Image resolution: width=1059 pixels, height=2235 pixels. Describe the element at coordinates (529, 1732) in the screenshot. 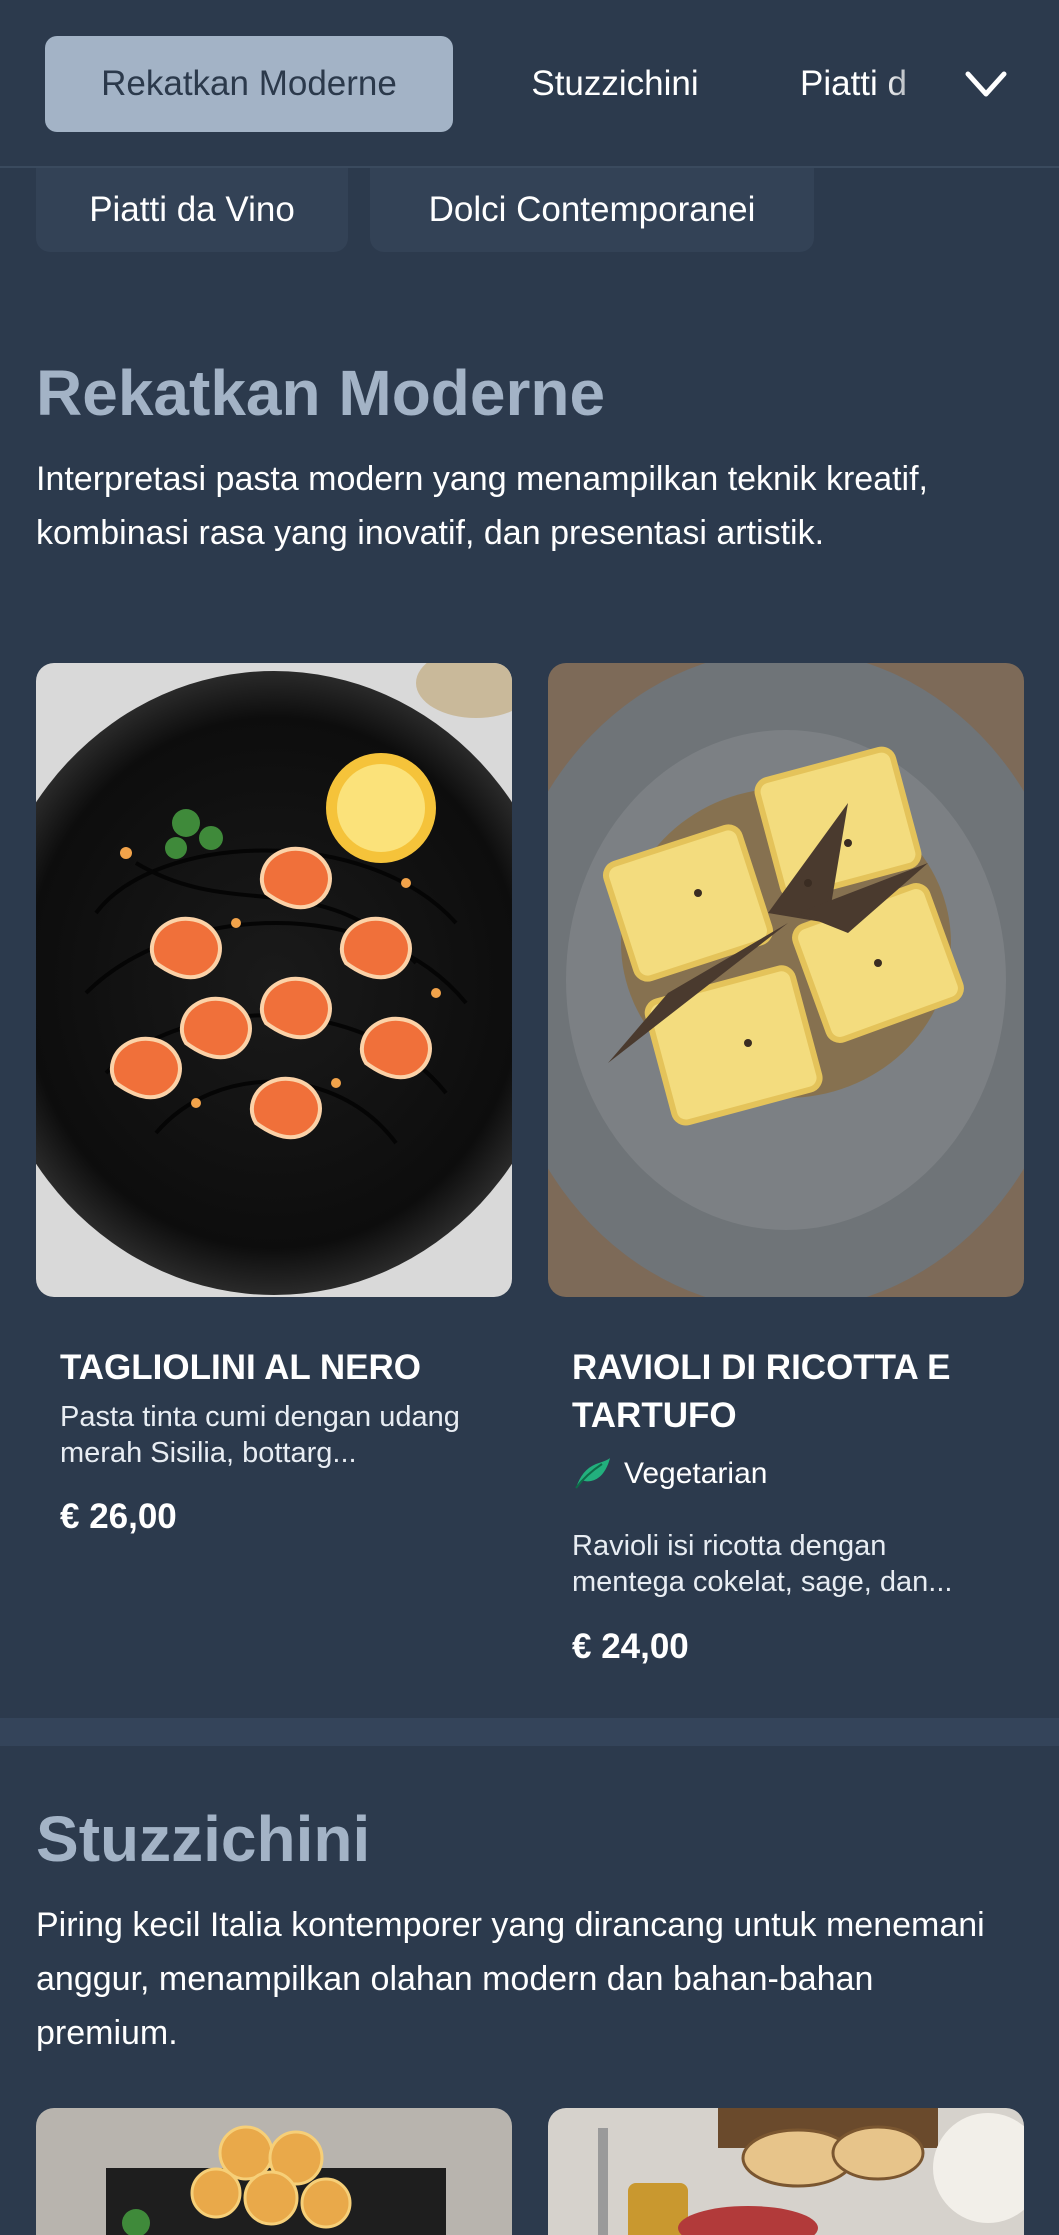

I see `section-divider` at that location.